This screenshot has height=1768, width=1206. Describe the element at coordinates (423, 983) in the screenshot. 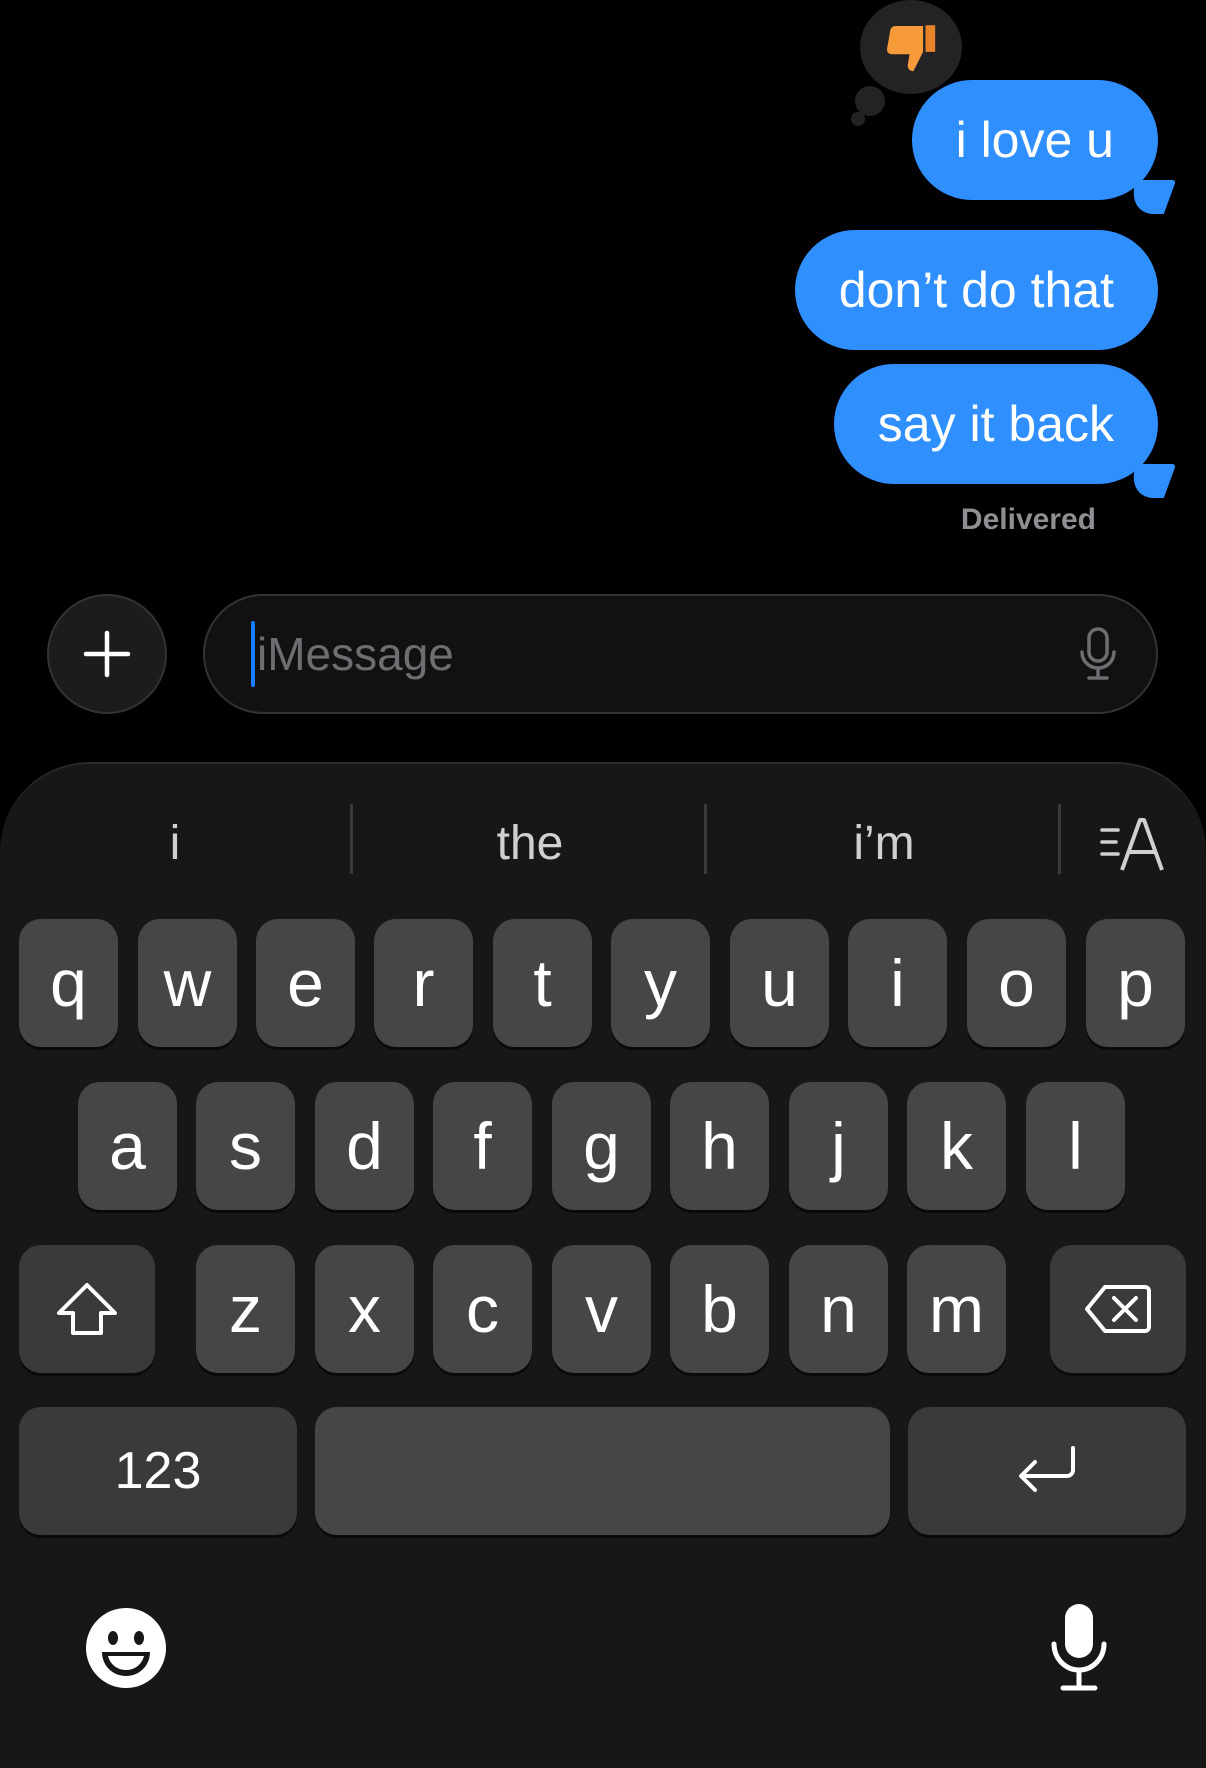

I see `key-r: r` at that location.